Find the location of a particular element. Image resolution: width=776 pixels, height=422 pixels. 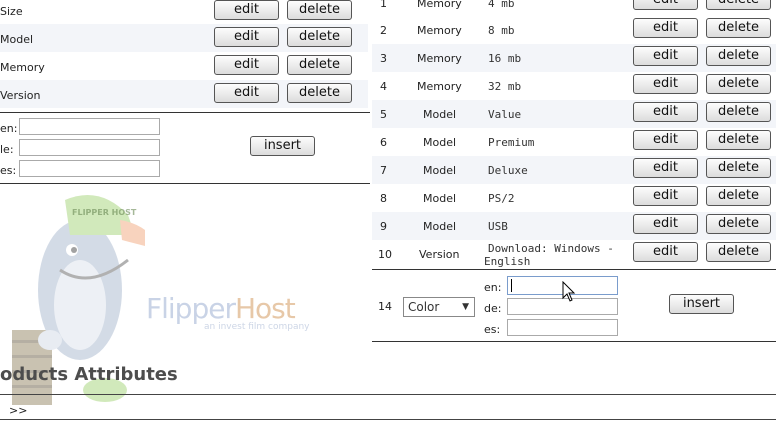

left-attribute-name: Memory is located at coordinates (22, 67).